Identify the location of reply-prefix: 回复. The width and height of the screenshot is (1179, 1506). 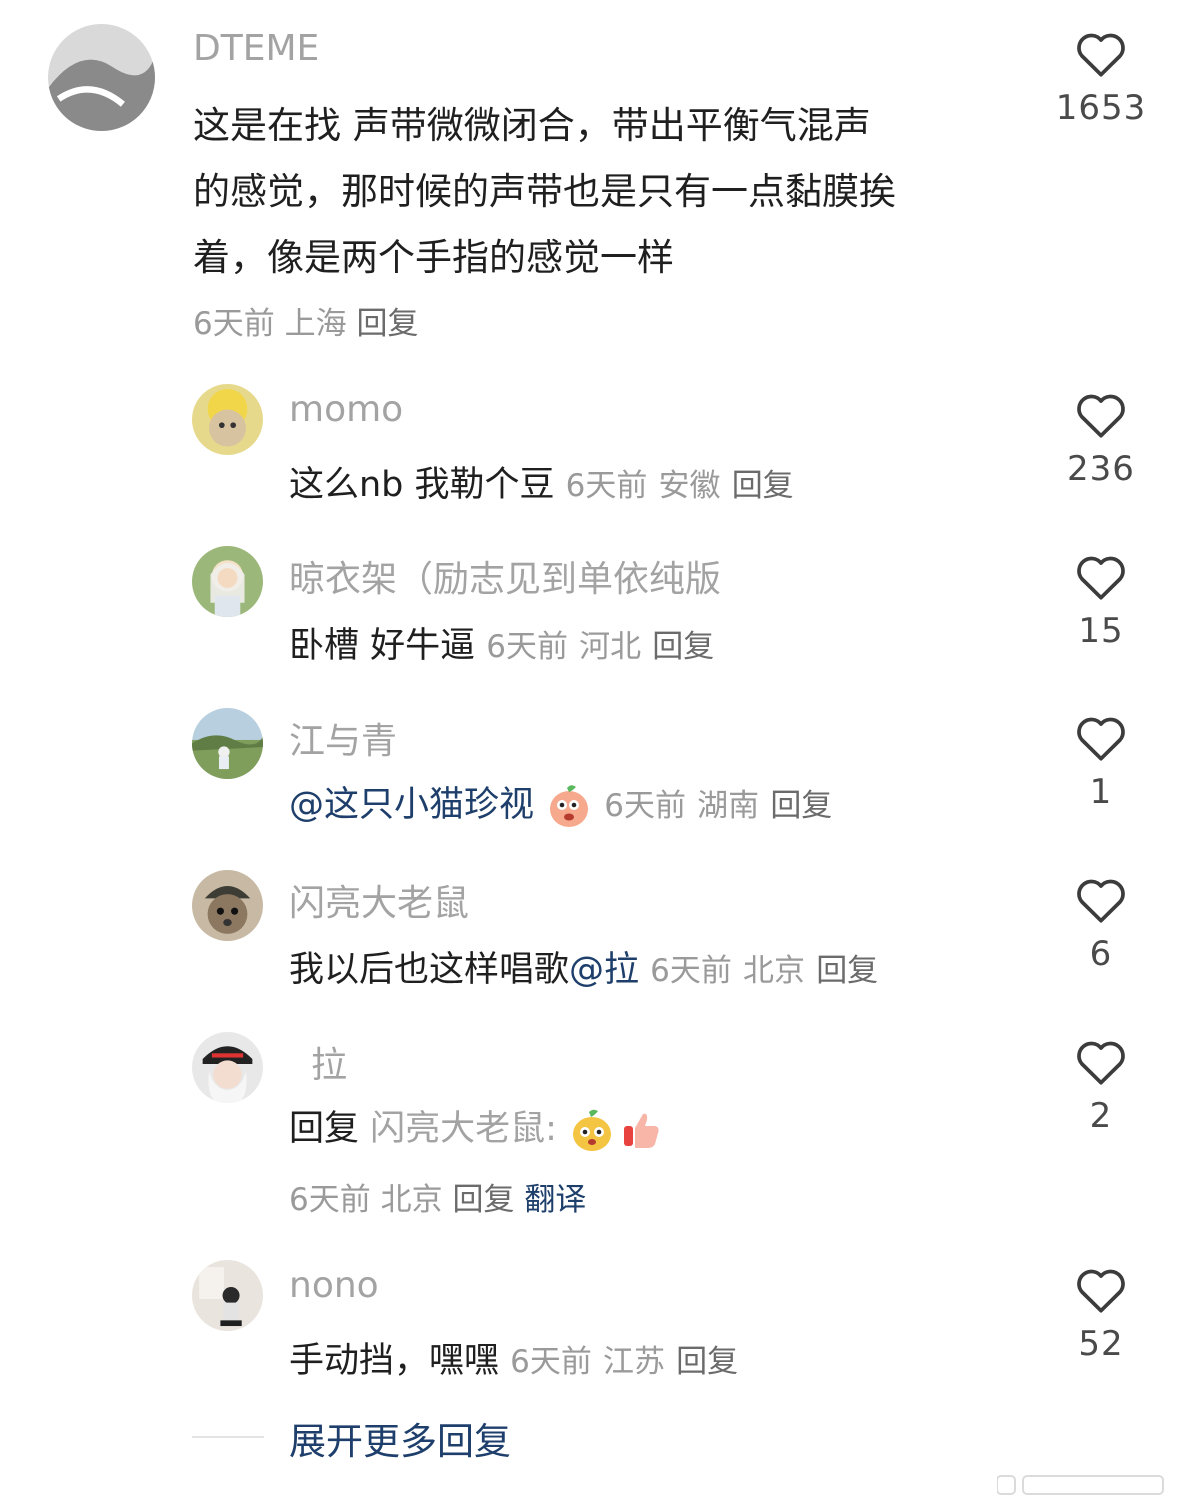
(324, 1129).